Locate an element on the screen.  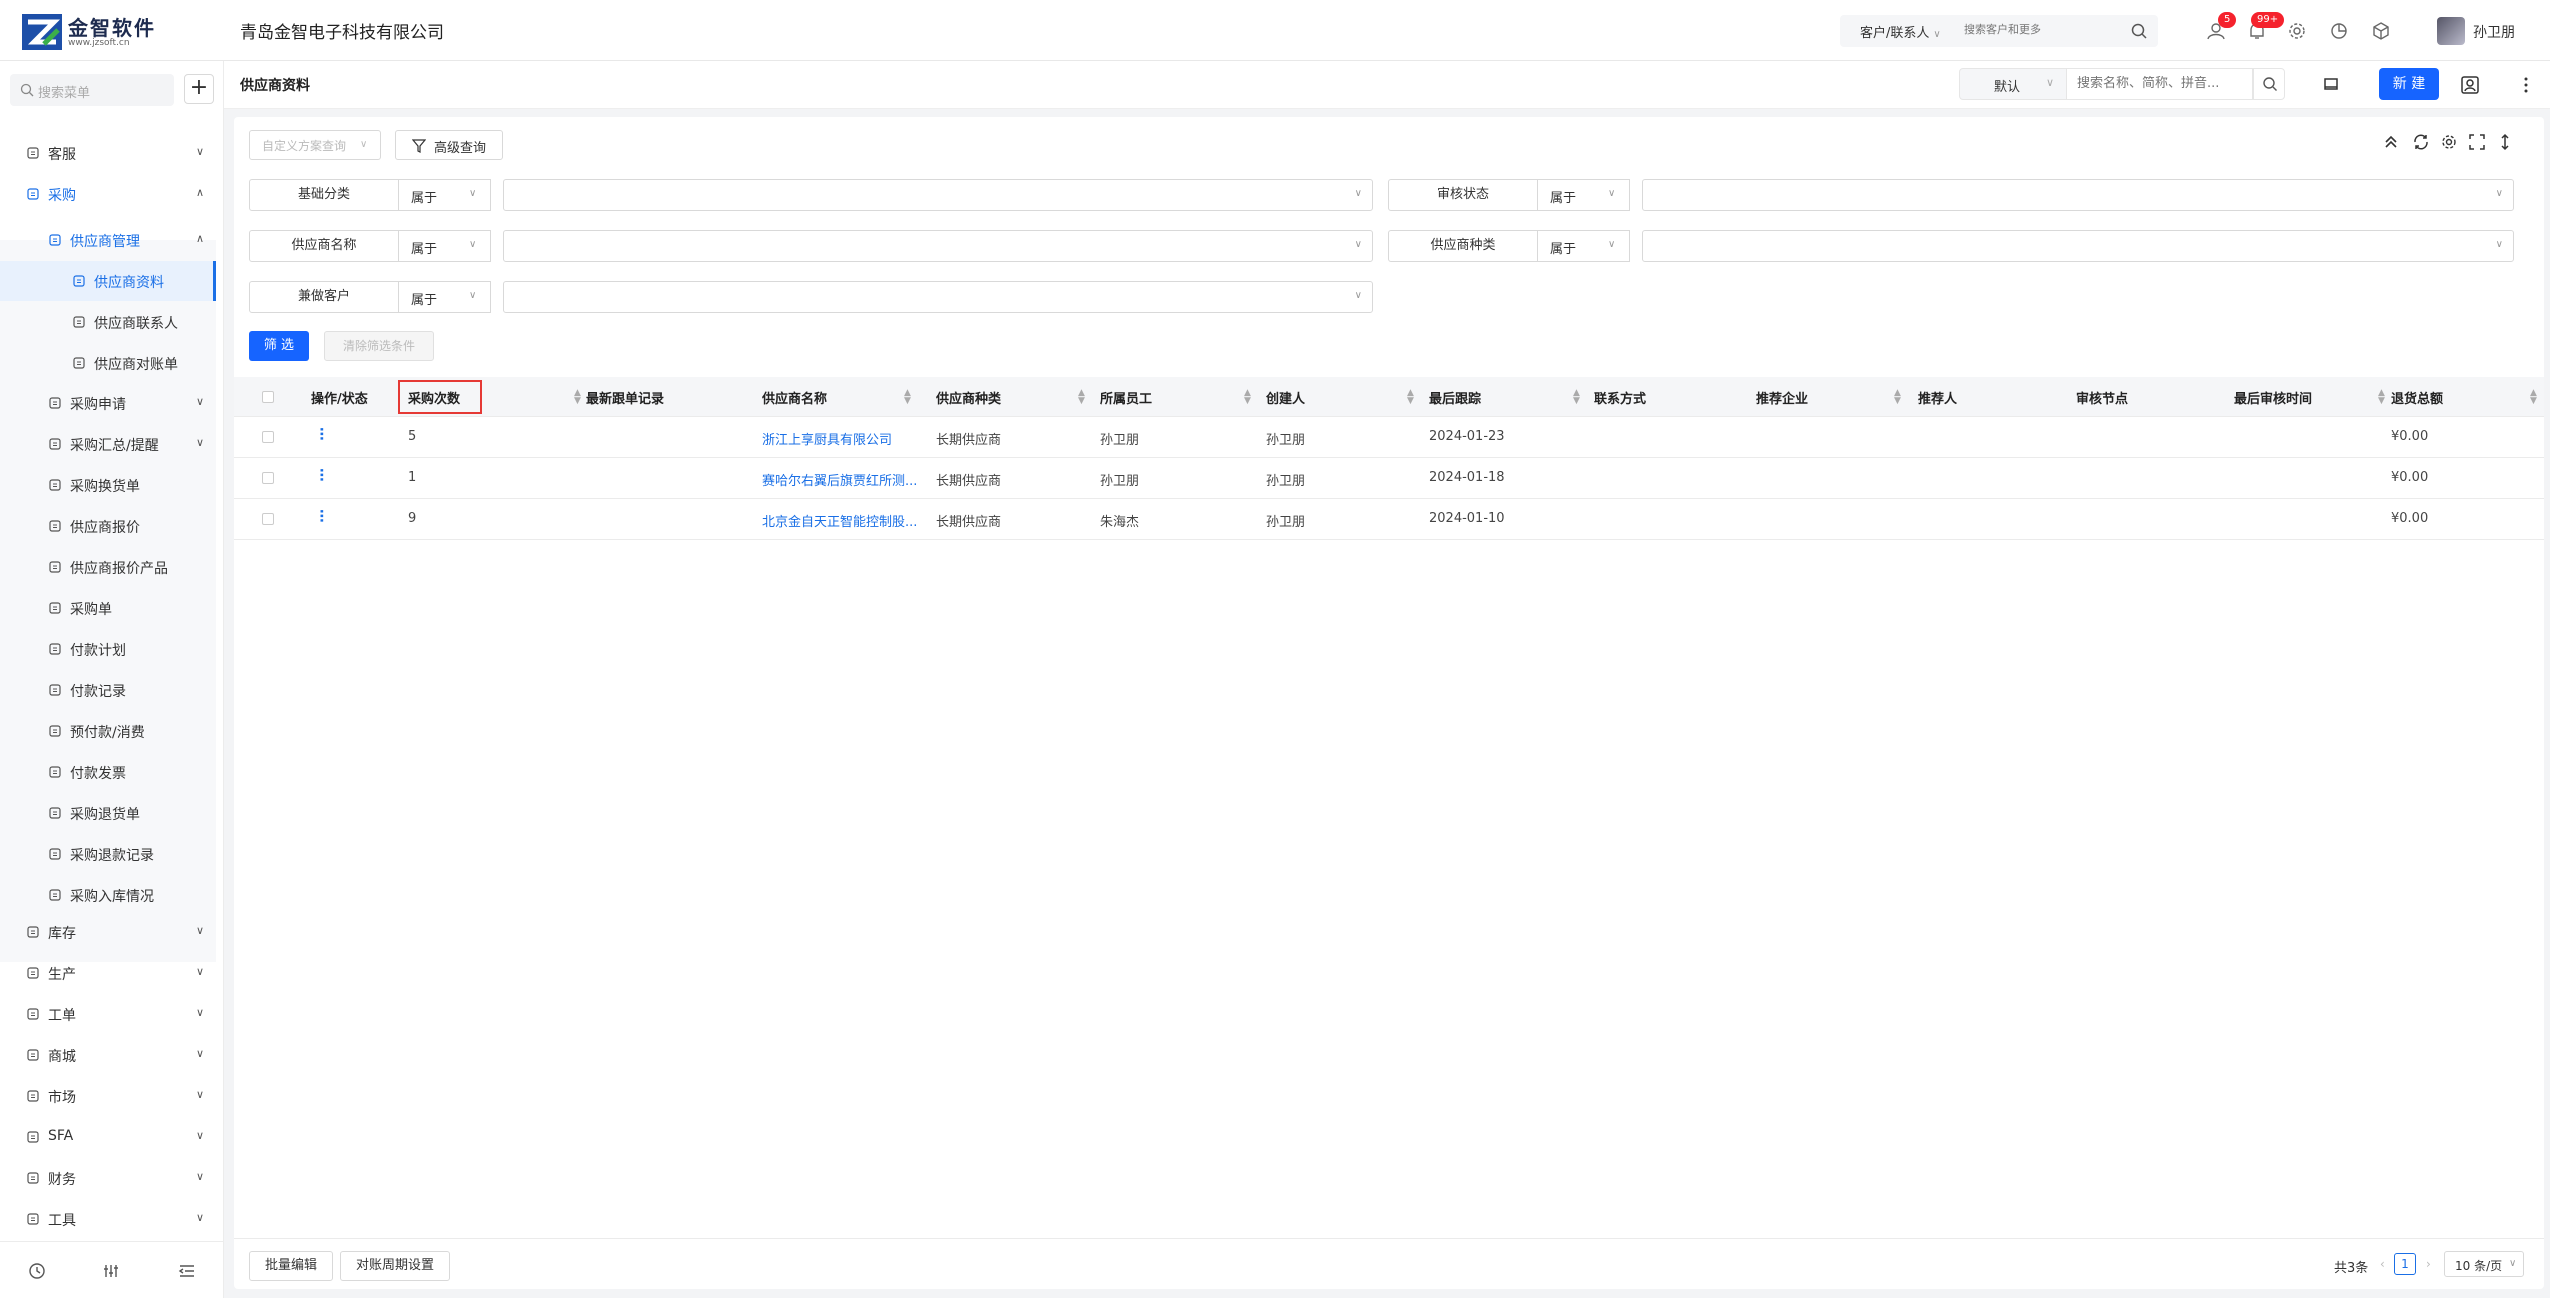
tray-icon is located at coordinates (2331, 85).